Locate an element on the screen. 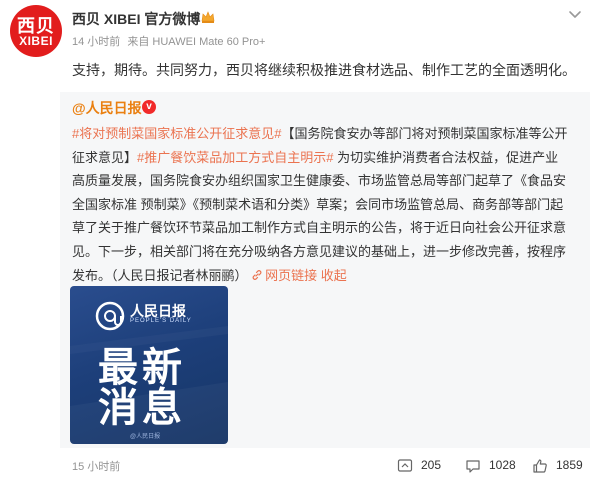 The width and height of the screenshot is (600, 490). thumbnail-brand-en: PEOPLE'S DAILY is located at coordinates (161, 321).